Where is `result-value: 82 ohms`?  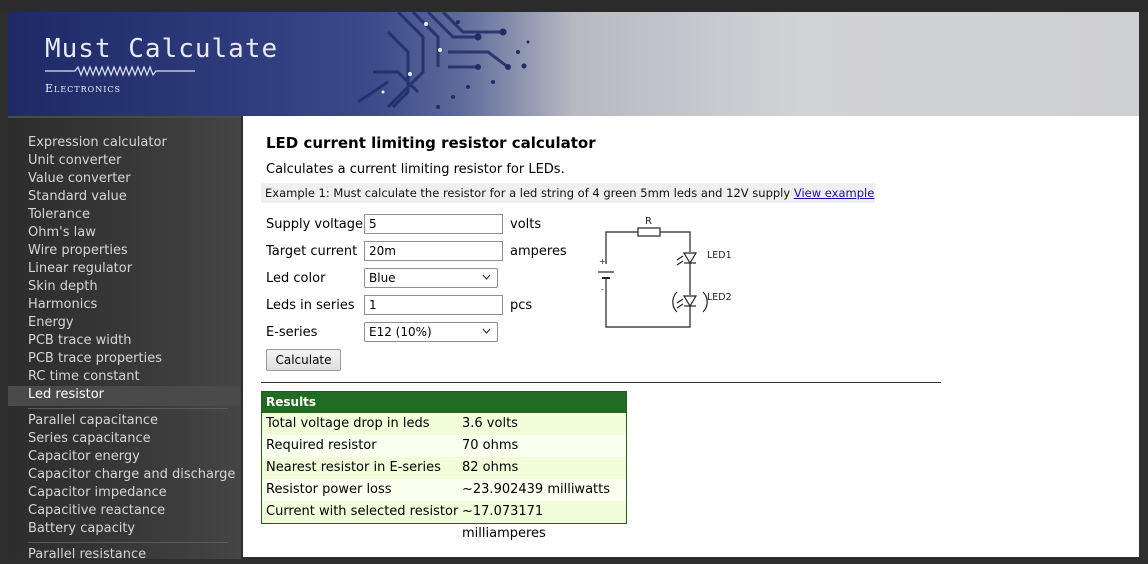
result-value: 82 ohms is located at coordinates (490, 467).